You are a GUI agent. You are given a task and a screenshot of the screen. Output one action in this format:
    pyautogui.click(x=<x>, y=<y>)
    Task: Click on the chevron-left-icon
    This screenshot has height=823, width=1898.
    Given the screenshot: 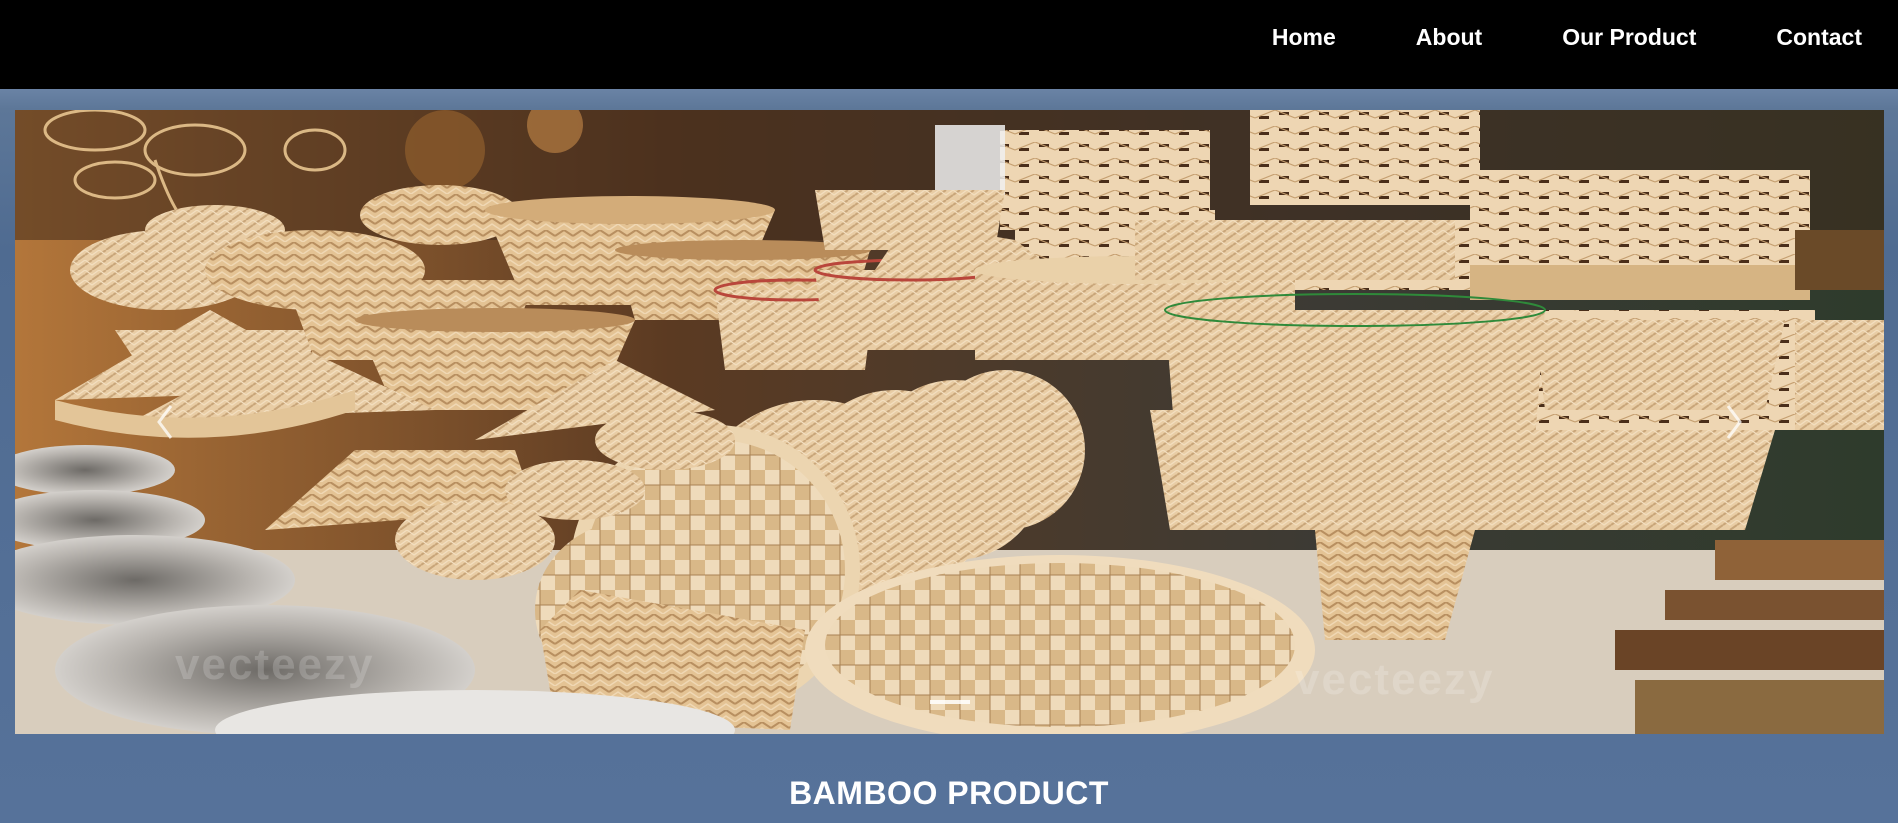 What is the action you would take?
    pyautogui.click(x=165, y=422)
    